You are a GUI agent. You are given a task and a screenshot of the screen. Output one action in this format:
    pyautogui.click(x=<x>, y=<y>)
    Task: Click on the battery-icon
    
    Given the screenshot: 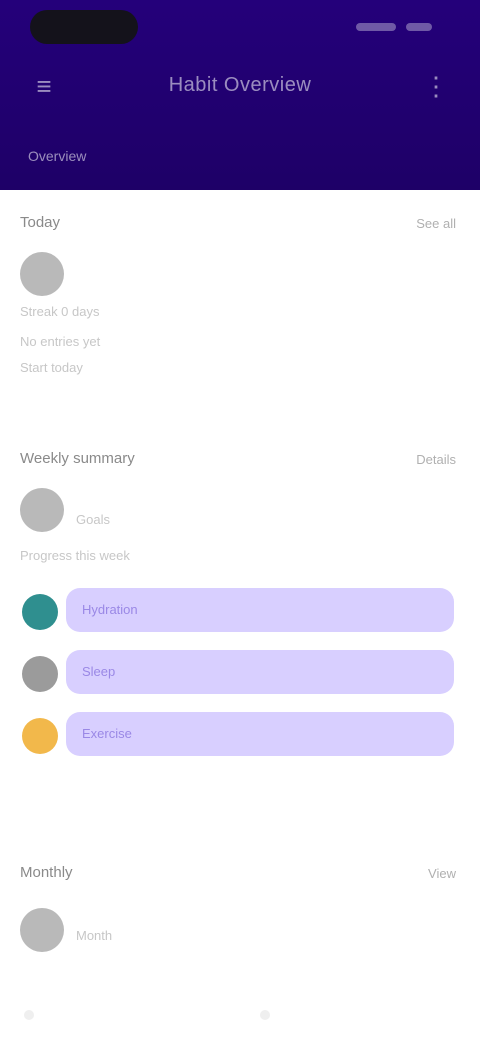 What is the action you would take?
    pyautogui.click(x=419, y=26)
    